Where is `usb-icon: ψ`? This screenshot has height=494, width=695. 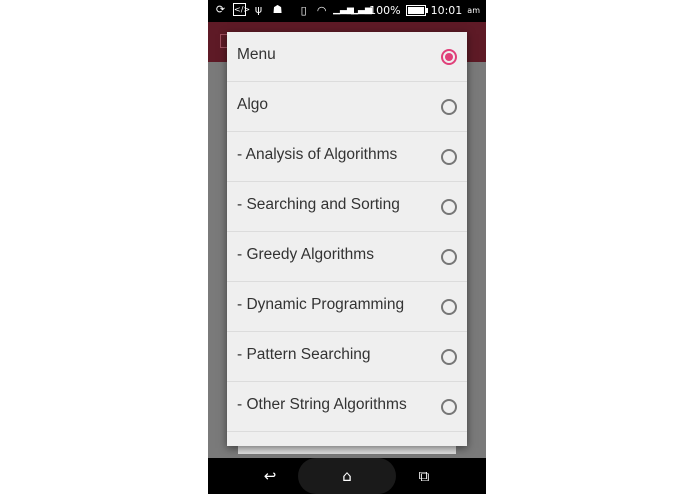 usb-icon: ψ is located at coordinates (258, 9).